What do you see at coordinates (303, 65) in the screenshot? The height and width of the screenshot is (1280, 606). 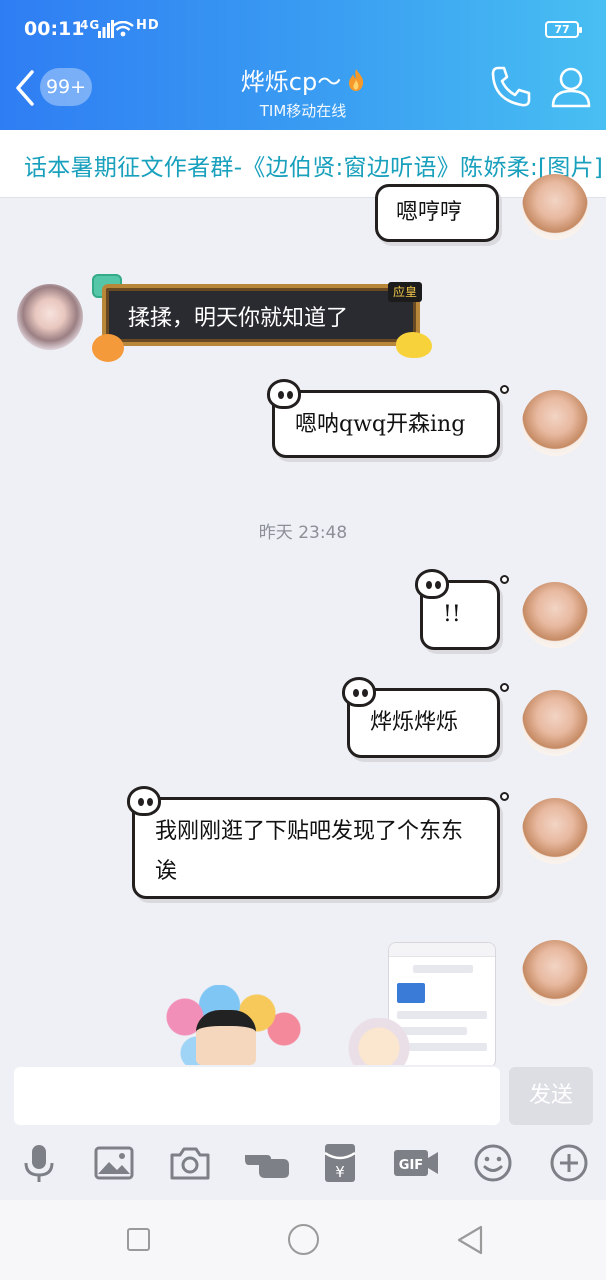 I see `chat-header: 00:11 4G HD 77 99+ 烨烁cp～ TIM移动在线` at bounding box center [303, 65].